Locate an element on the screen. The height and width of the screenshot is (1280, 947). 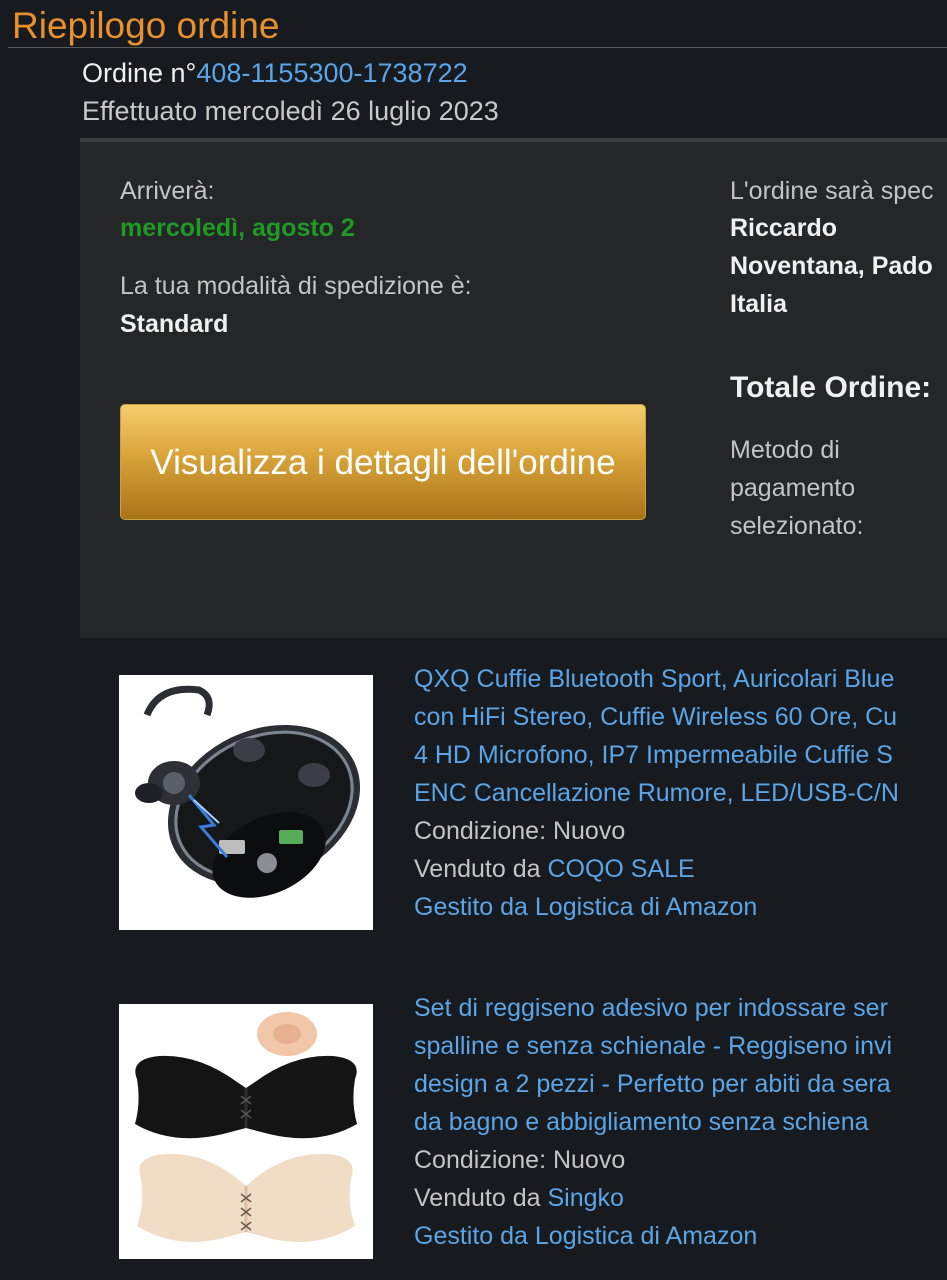
ship-to-label: L'ordine sarà spec is located at coordinates (832, 191).